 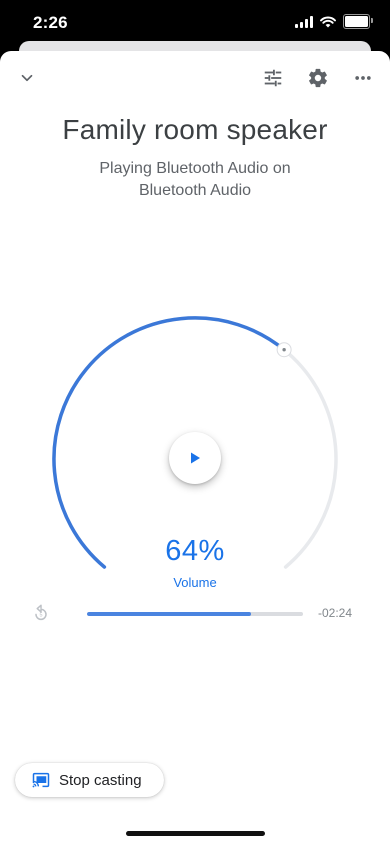 I want to click on collapse-button, so click(x=27, y=78).